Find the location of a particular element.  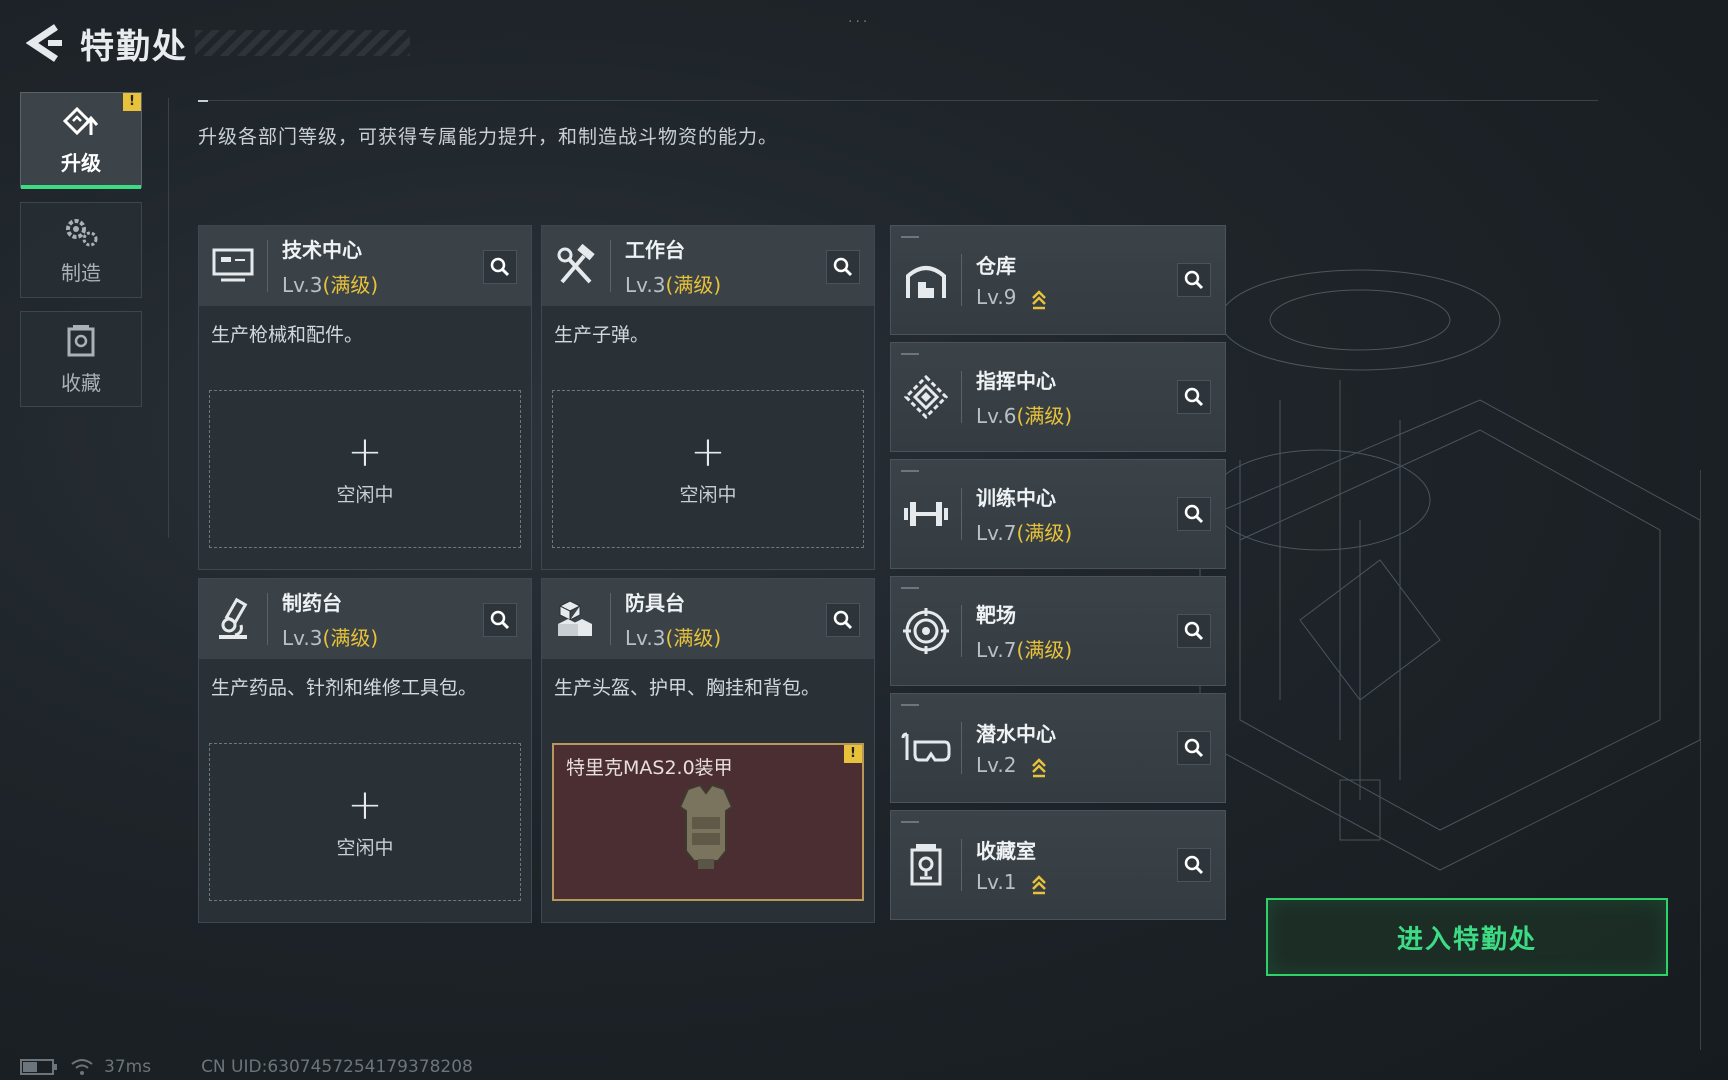

facility-collection-room: 收藏室 Lv.1 is located at coordinates (1058, 865).